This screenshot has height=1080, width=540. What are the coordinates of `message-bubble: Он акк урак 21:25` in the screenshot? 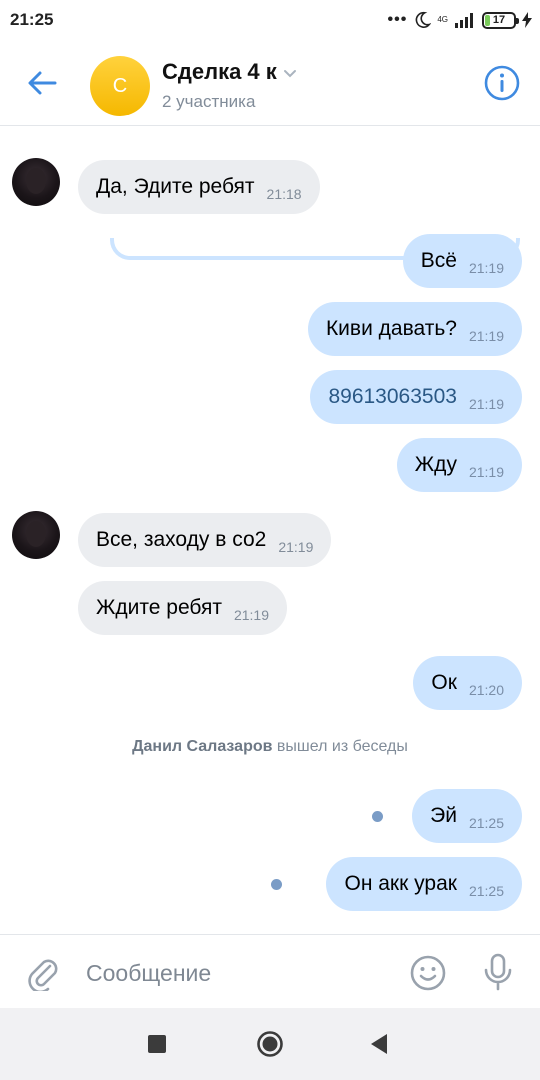 It's located at (424, 884).